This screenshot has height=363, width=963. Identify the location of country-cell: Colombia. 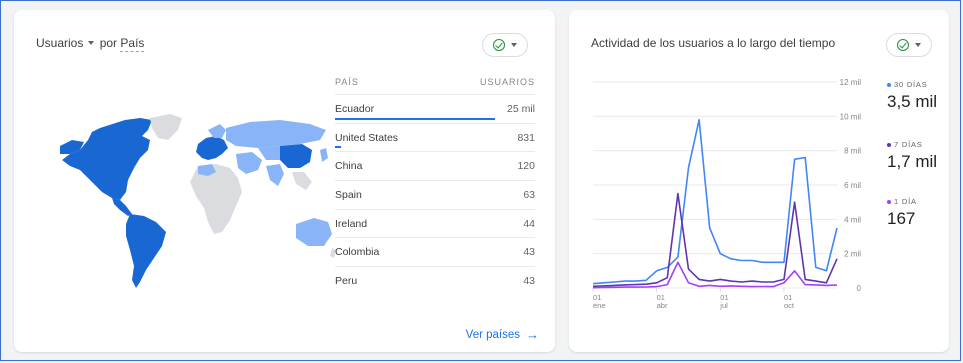
(357, 252).